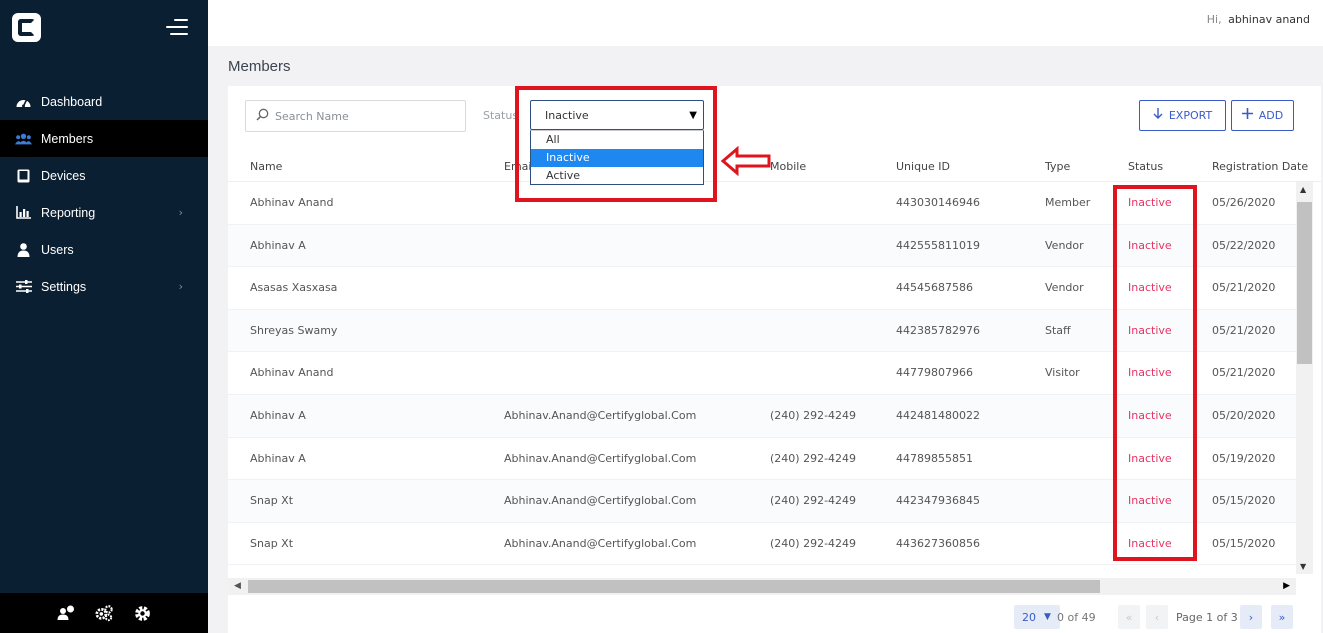 The width and height of the screenshot is (1323, 633). Describe the element at coordinates (262, 116) in the screenshot. I see `search-icon` at that location.